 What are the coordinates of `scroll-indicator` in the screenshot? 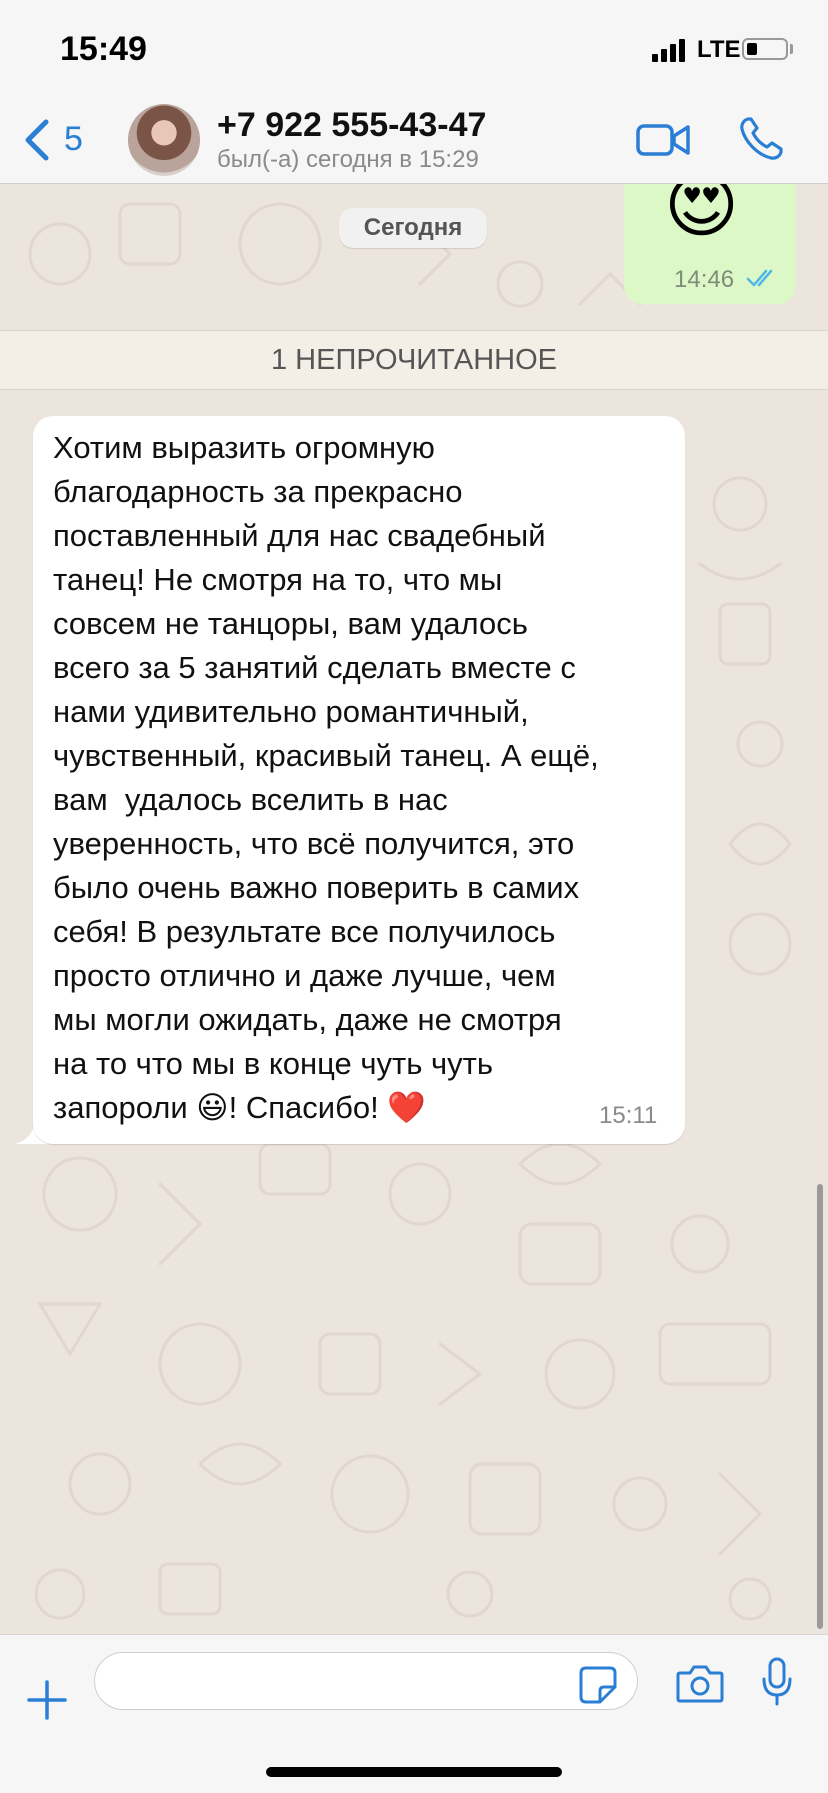 It's located at (820, 1406).